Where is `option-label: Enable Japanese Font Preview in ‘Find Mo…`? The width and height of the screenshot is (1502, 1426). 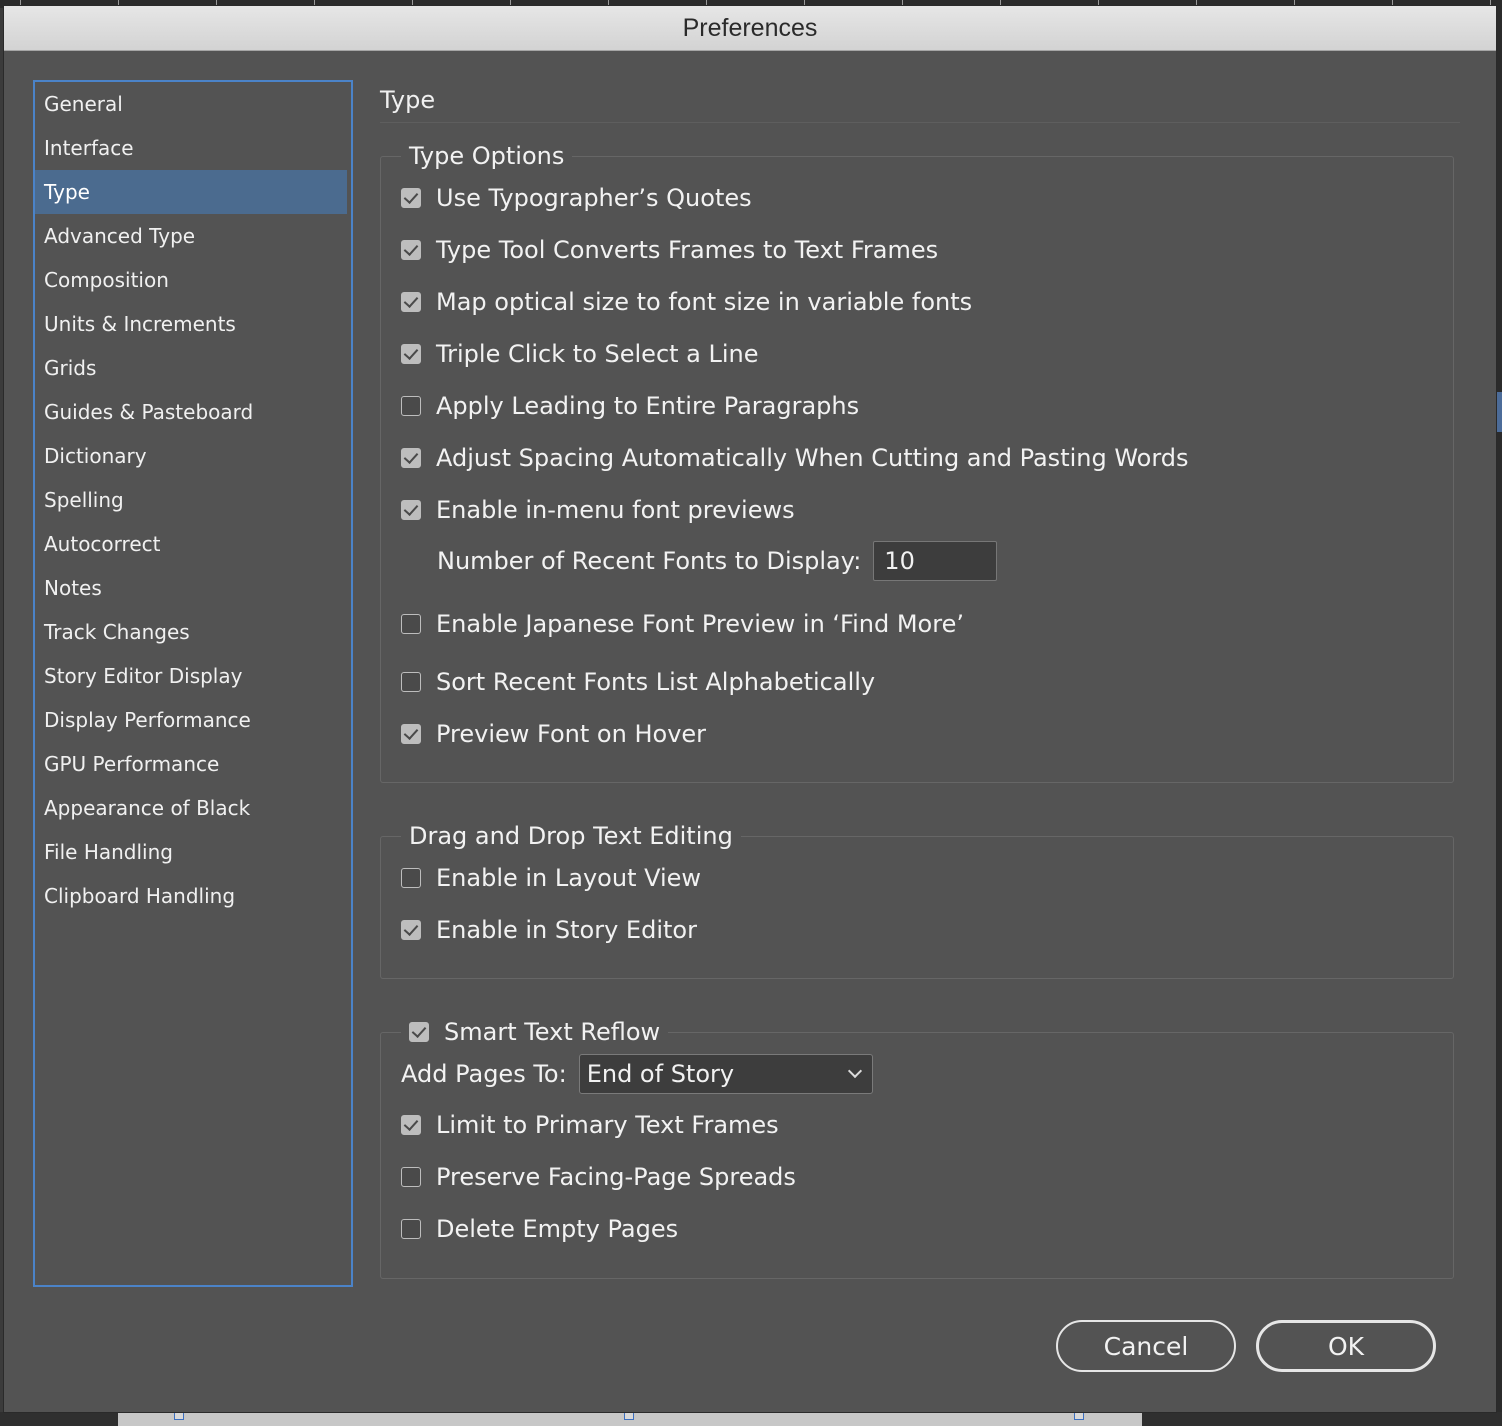 option-label: Enable Japanese Font Preview in ‘Find Mo… is located at coordinates (700, 624).